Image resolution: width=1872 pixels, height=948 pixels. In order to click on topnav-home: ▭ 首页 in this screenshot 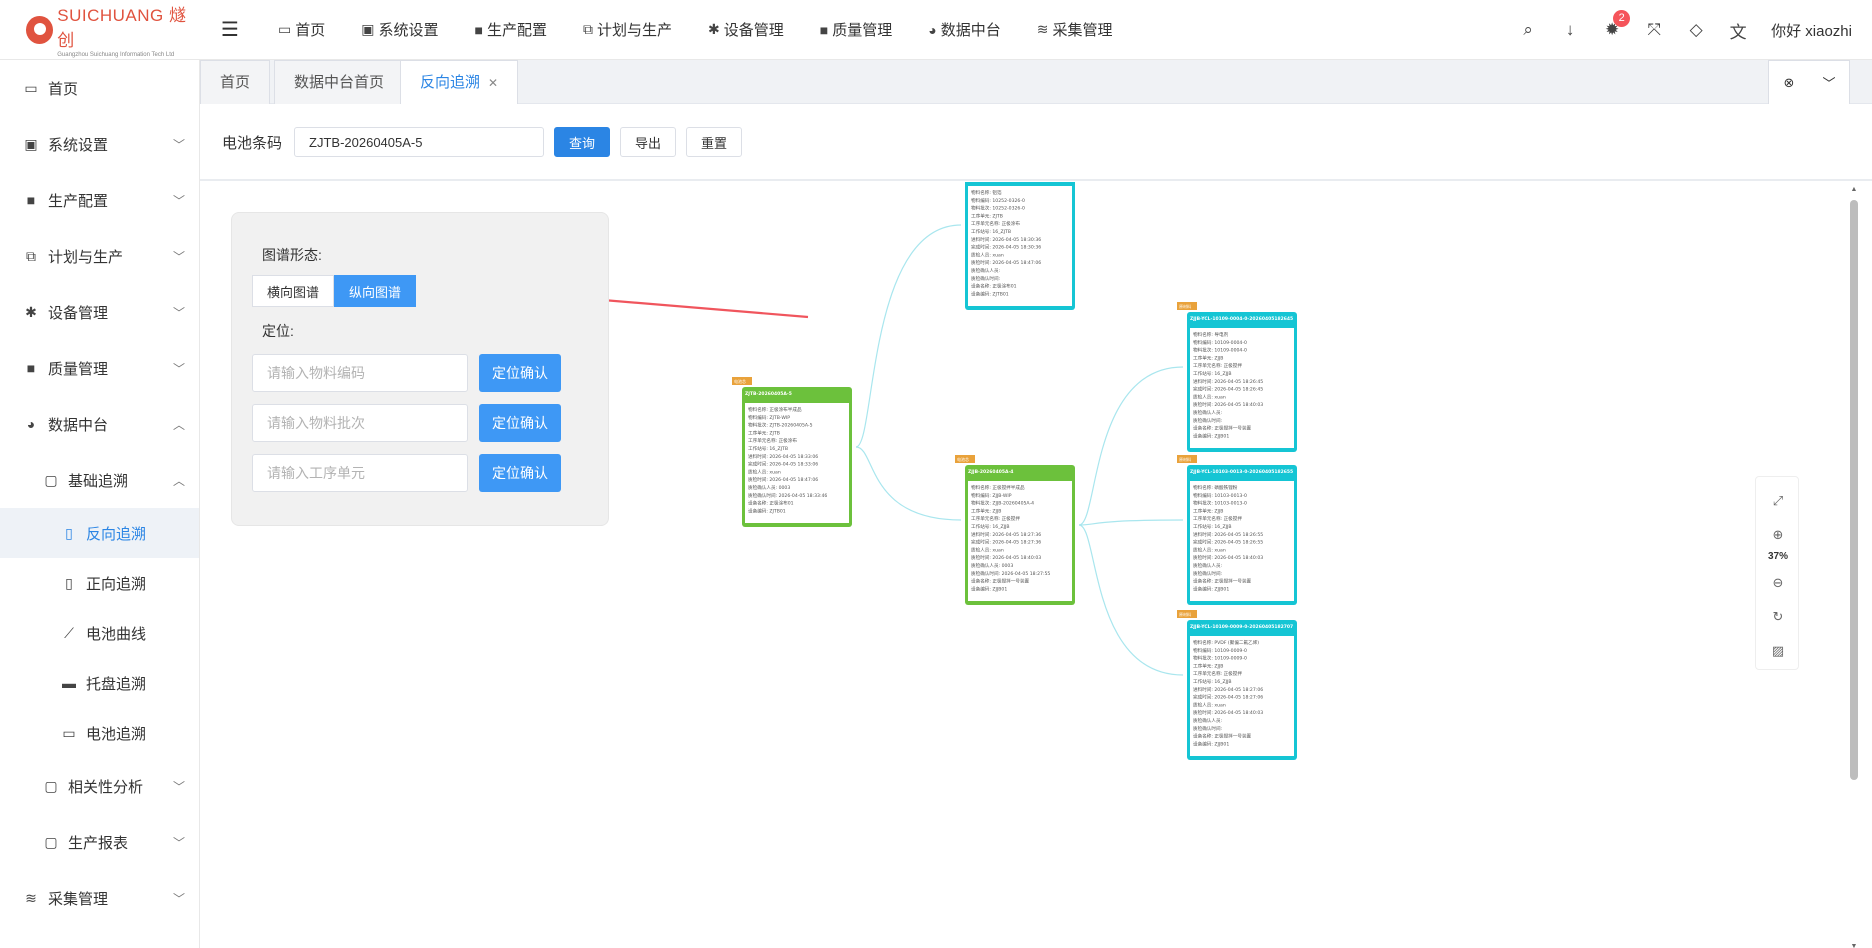, I will do `click(301, 30)`.